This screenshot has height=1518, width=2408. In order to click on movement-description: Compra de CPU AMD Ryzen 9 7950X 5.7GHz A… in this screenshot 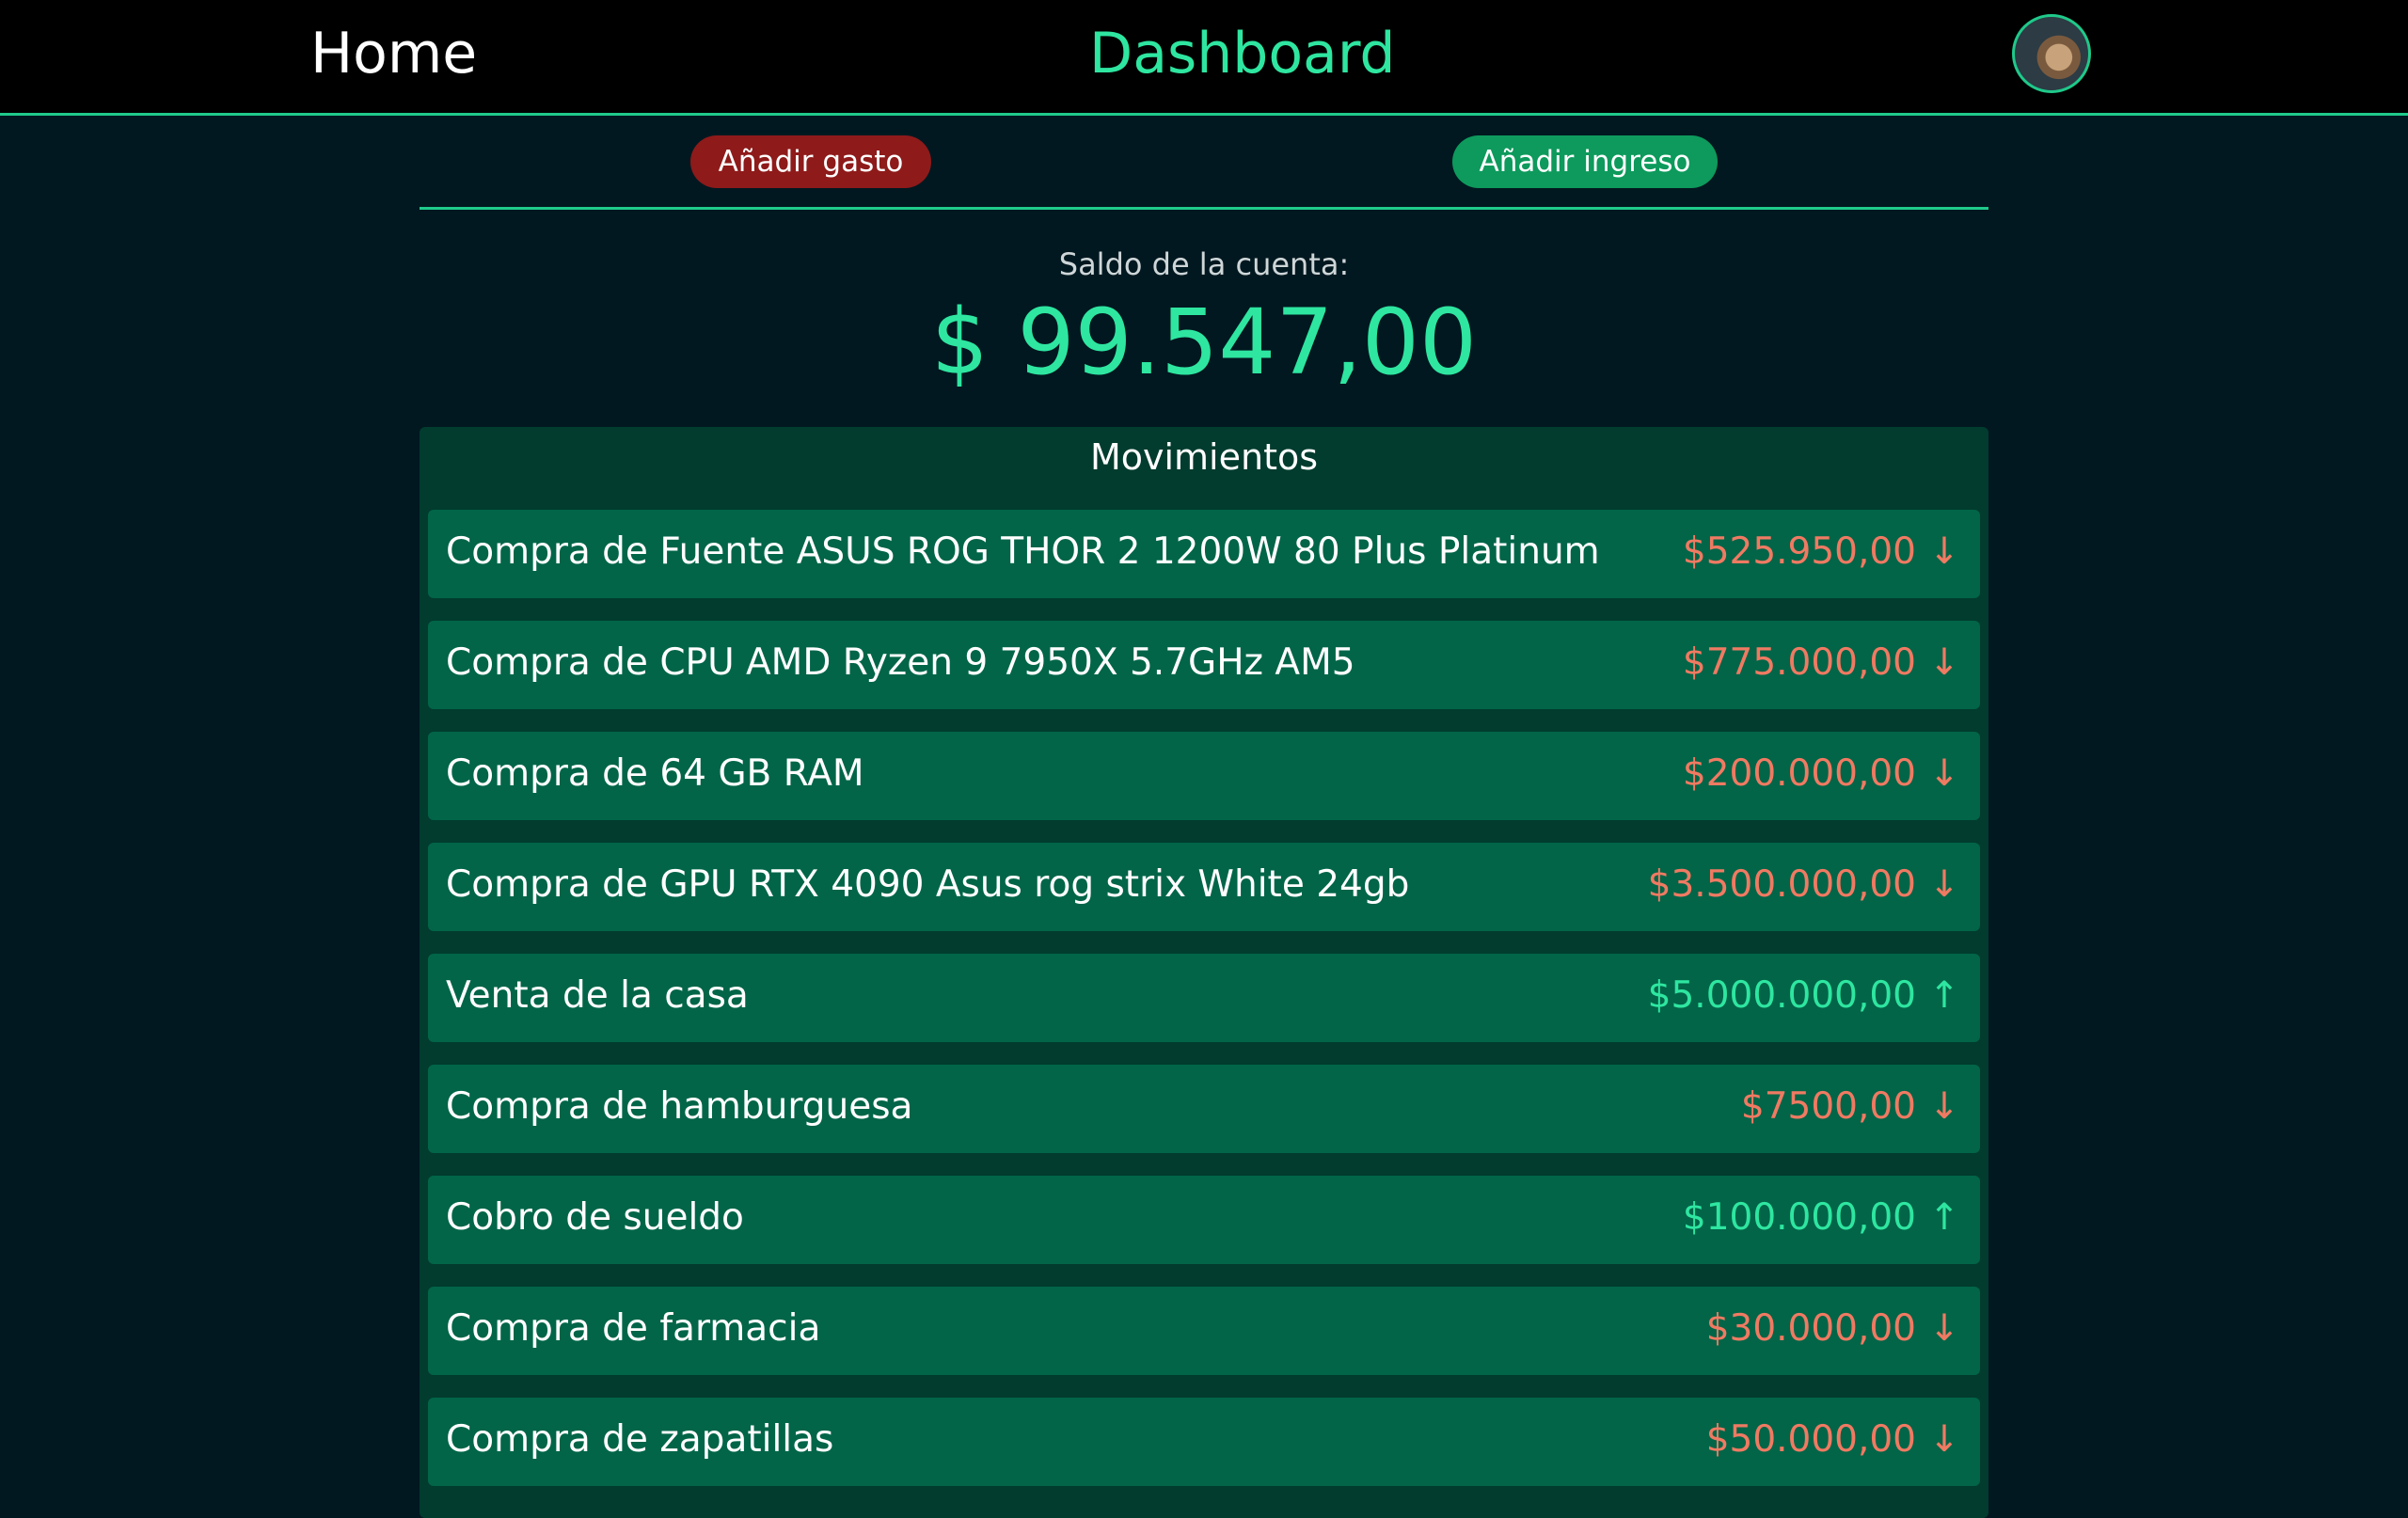, I will do `click(901, 663)`.